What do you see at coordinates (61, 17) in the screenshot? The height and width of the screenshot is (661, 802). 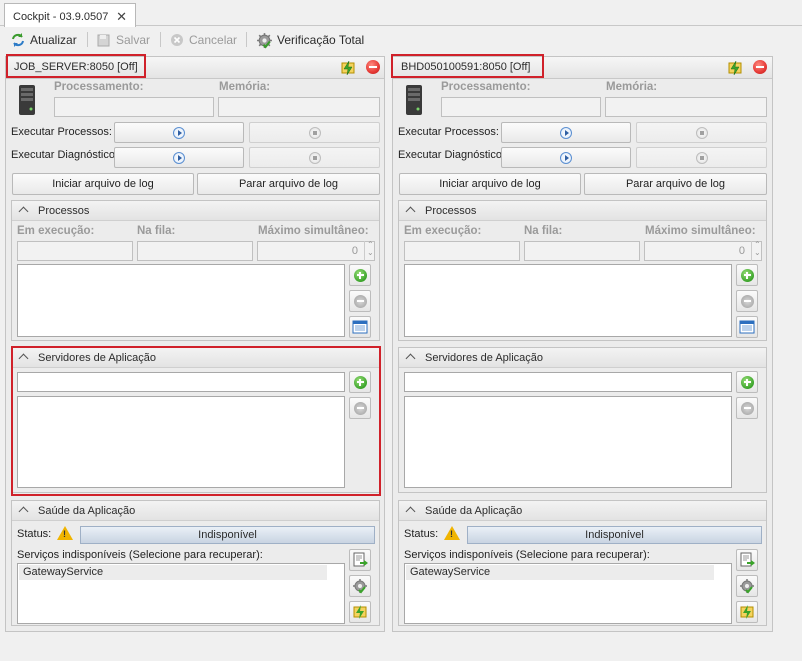 I see `tab-title: Cockpit - 03.9.0507` at bounding box center [61, 17].